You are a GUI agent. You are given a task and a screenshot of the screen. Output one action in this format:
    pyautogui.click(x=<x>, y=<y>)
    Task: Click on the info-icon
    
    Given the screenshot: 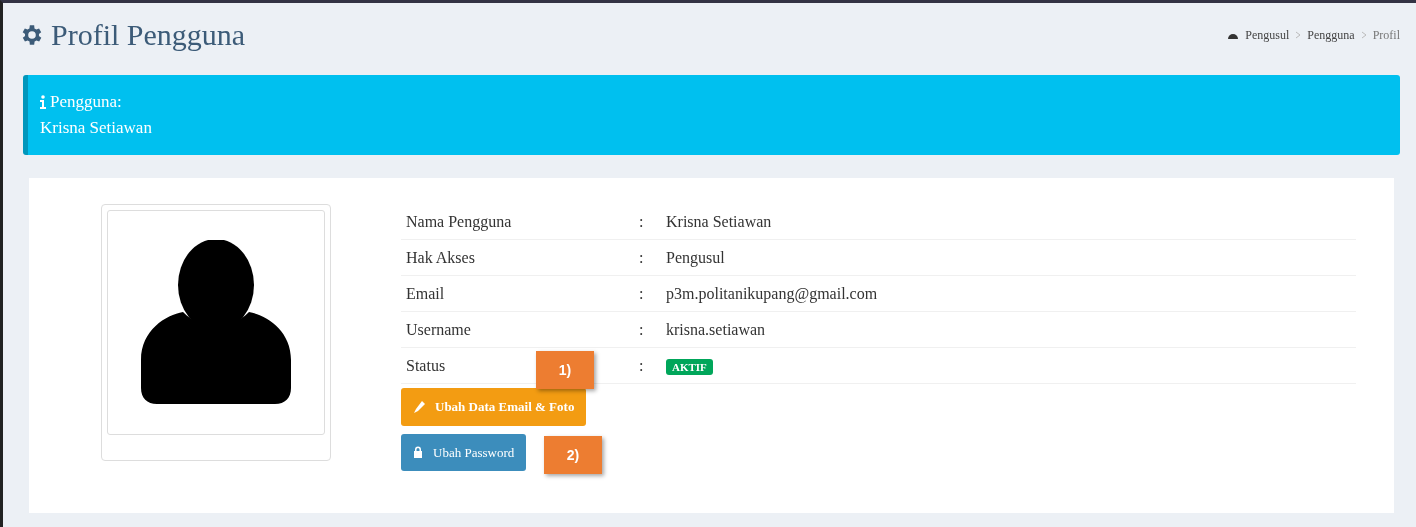 What is the action you would take?
    pyautogui.click(x=43, y=102)
    